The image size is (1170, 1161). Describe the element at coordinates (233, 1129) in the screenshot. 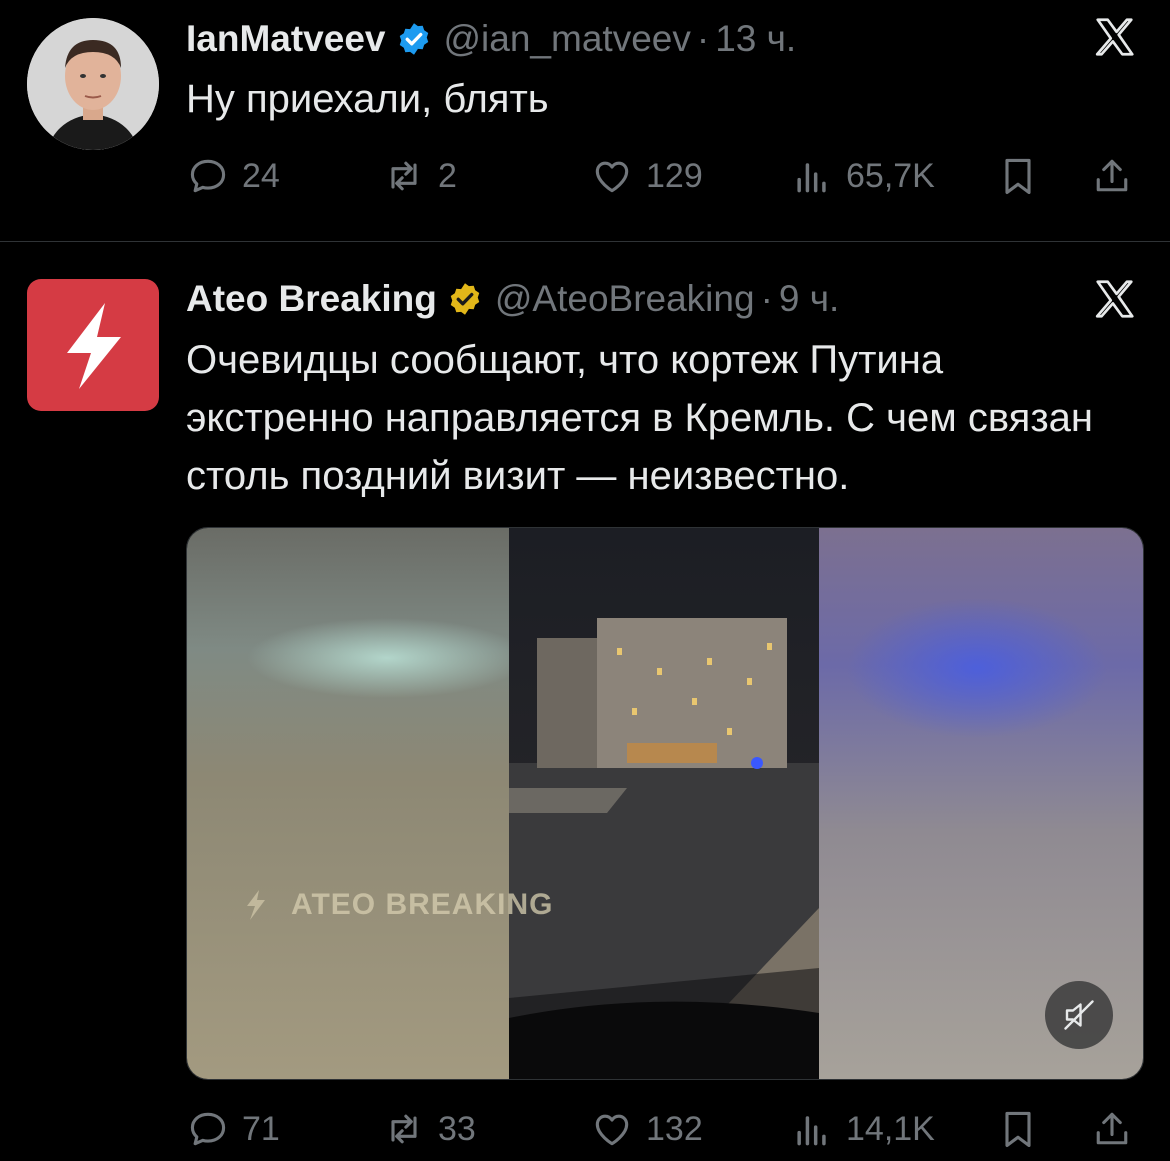

I see `reply-button: 71` at that location.